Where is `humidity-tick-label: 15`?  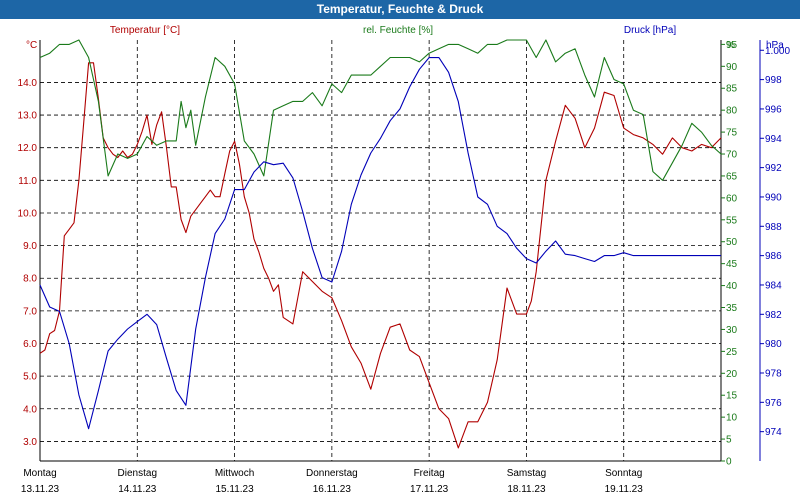 humidity-tick-label: 15 is located at coordinates (732, 396).